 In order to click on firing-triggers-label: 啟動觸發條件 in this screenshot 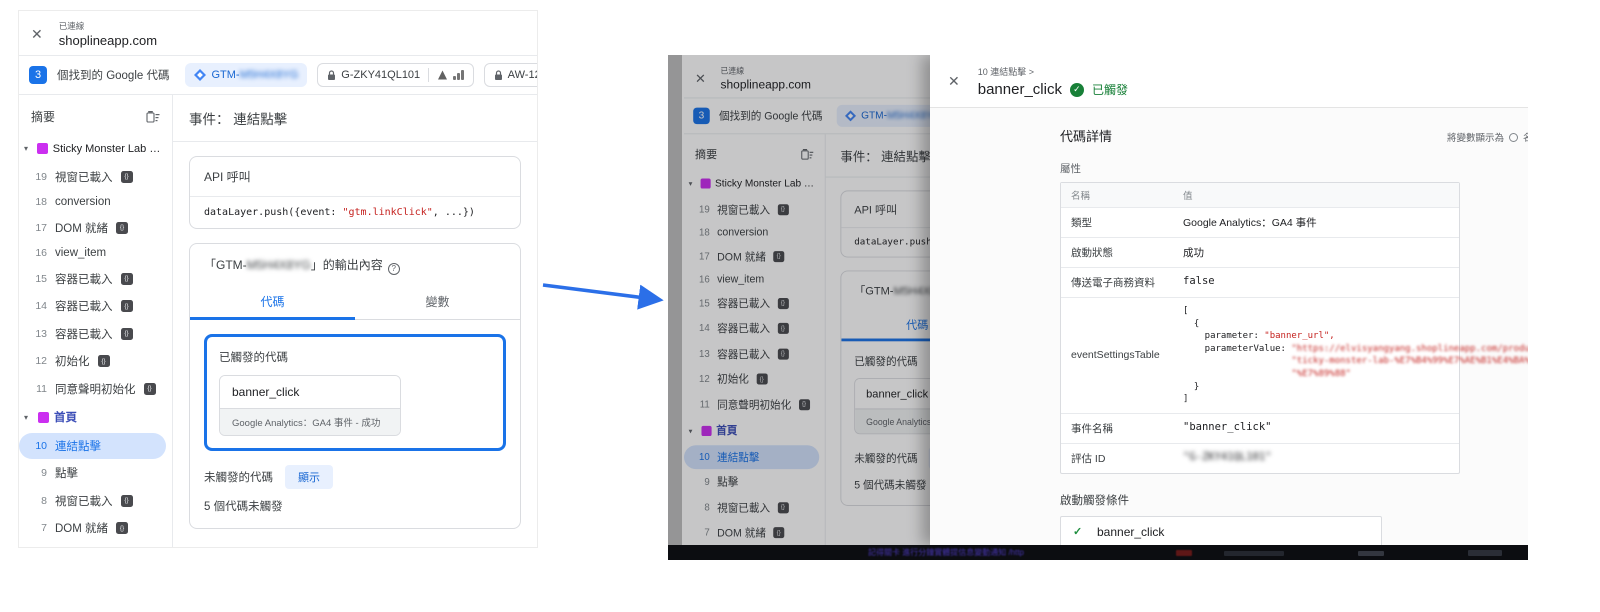, I will do `click(1094, 500)`.